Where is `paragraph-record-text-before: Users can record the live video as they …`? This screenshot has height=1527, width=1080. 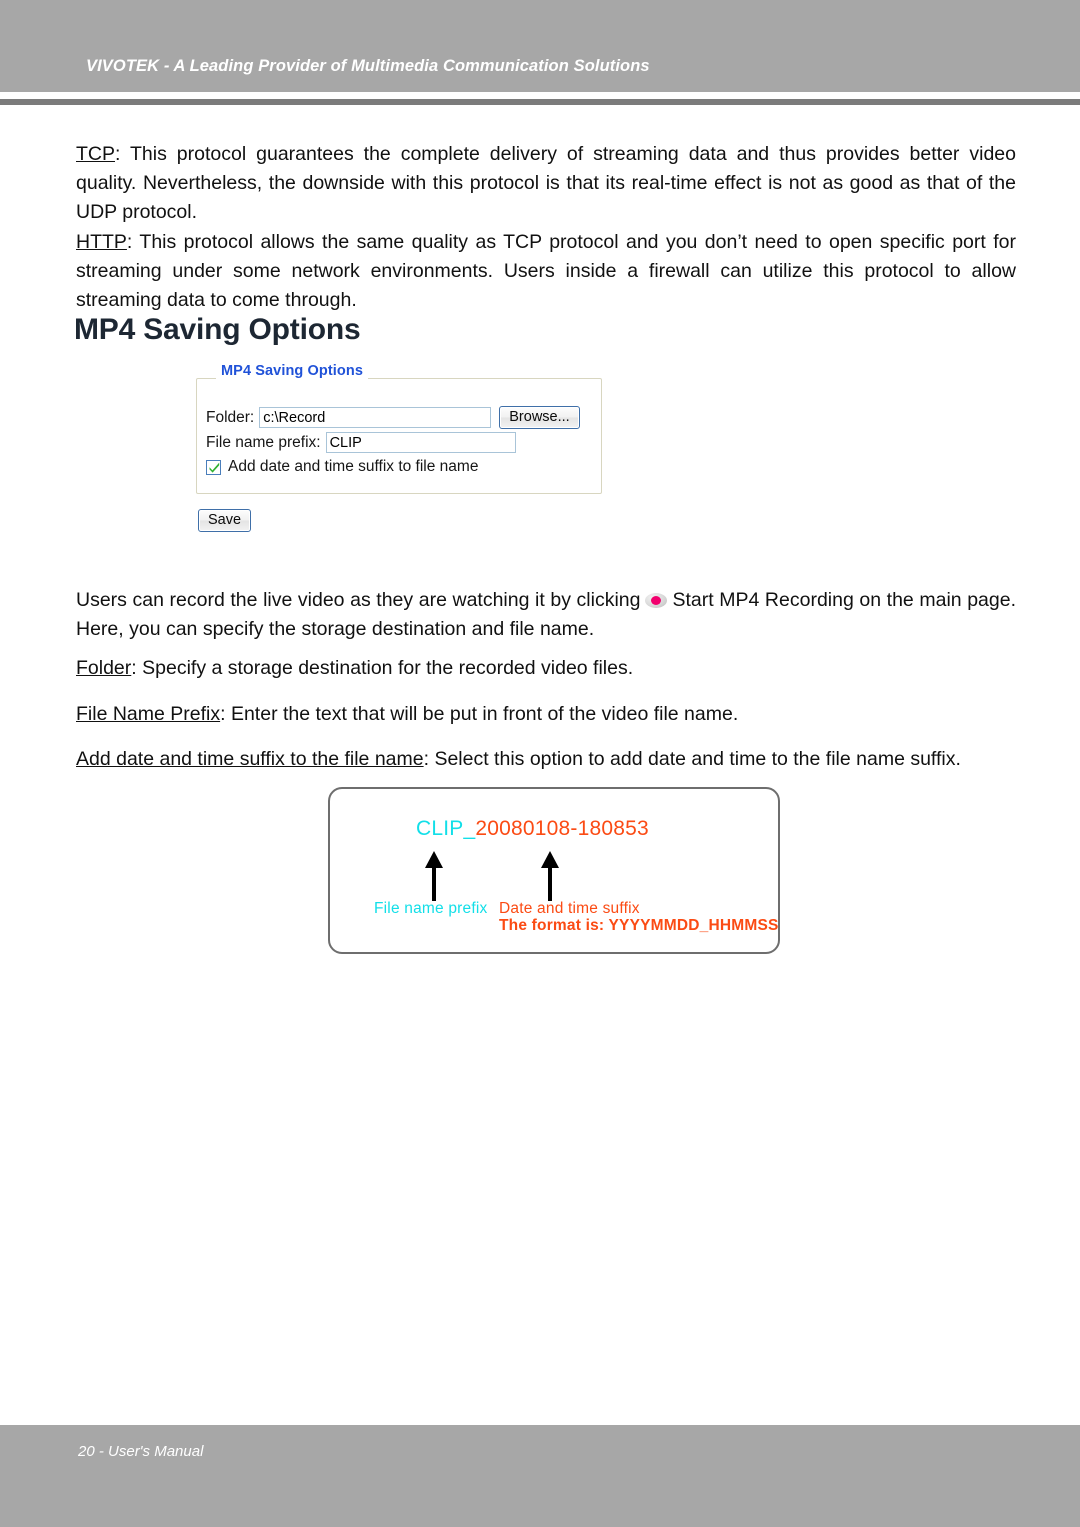 paragraph-record-text-before: Users can record the live video as they … is located at coordinates (358, 600).